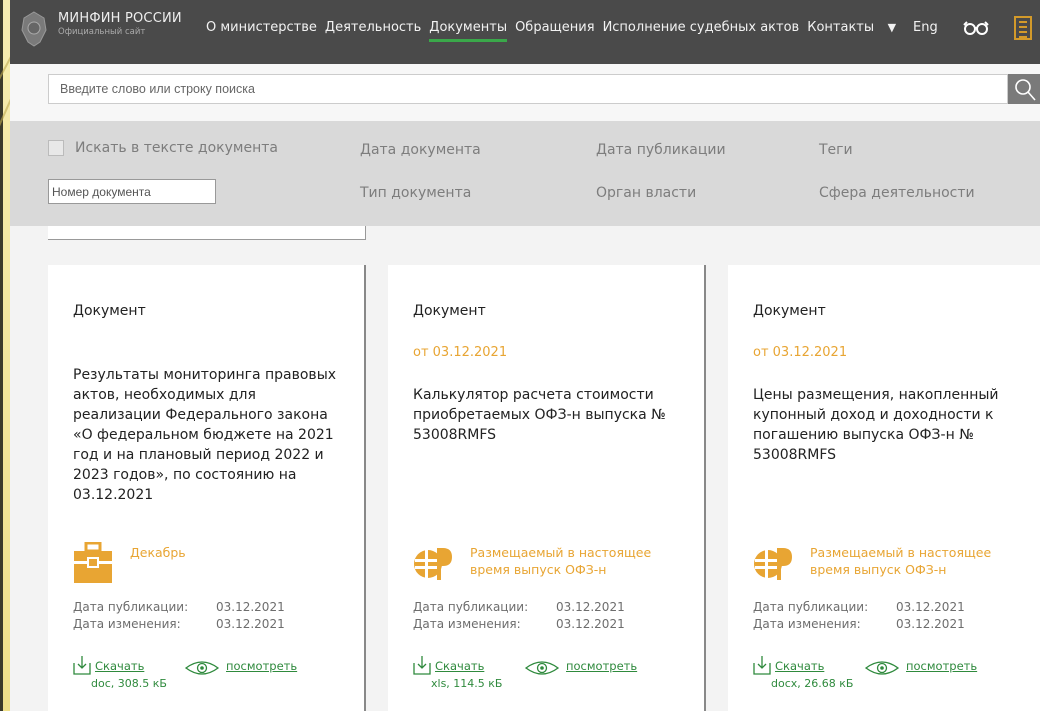 The height and width of the screenshot is (711, 1040). Describe the element at coordinates (34, 29) in the screenshot. I see `emblem-icon` at that location.